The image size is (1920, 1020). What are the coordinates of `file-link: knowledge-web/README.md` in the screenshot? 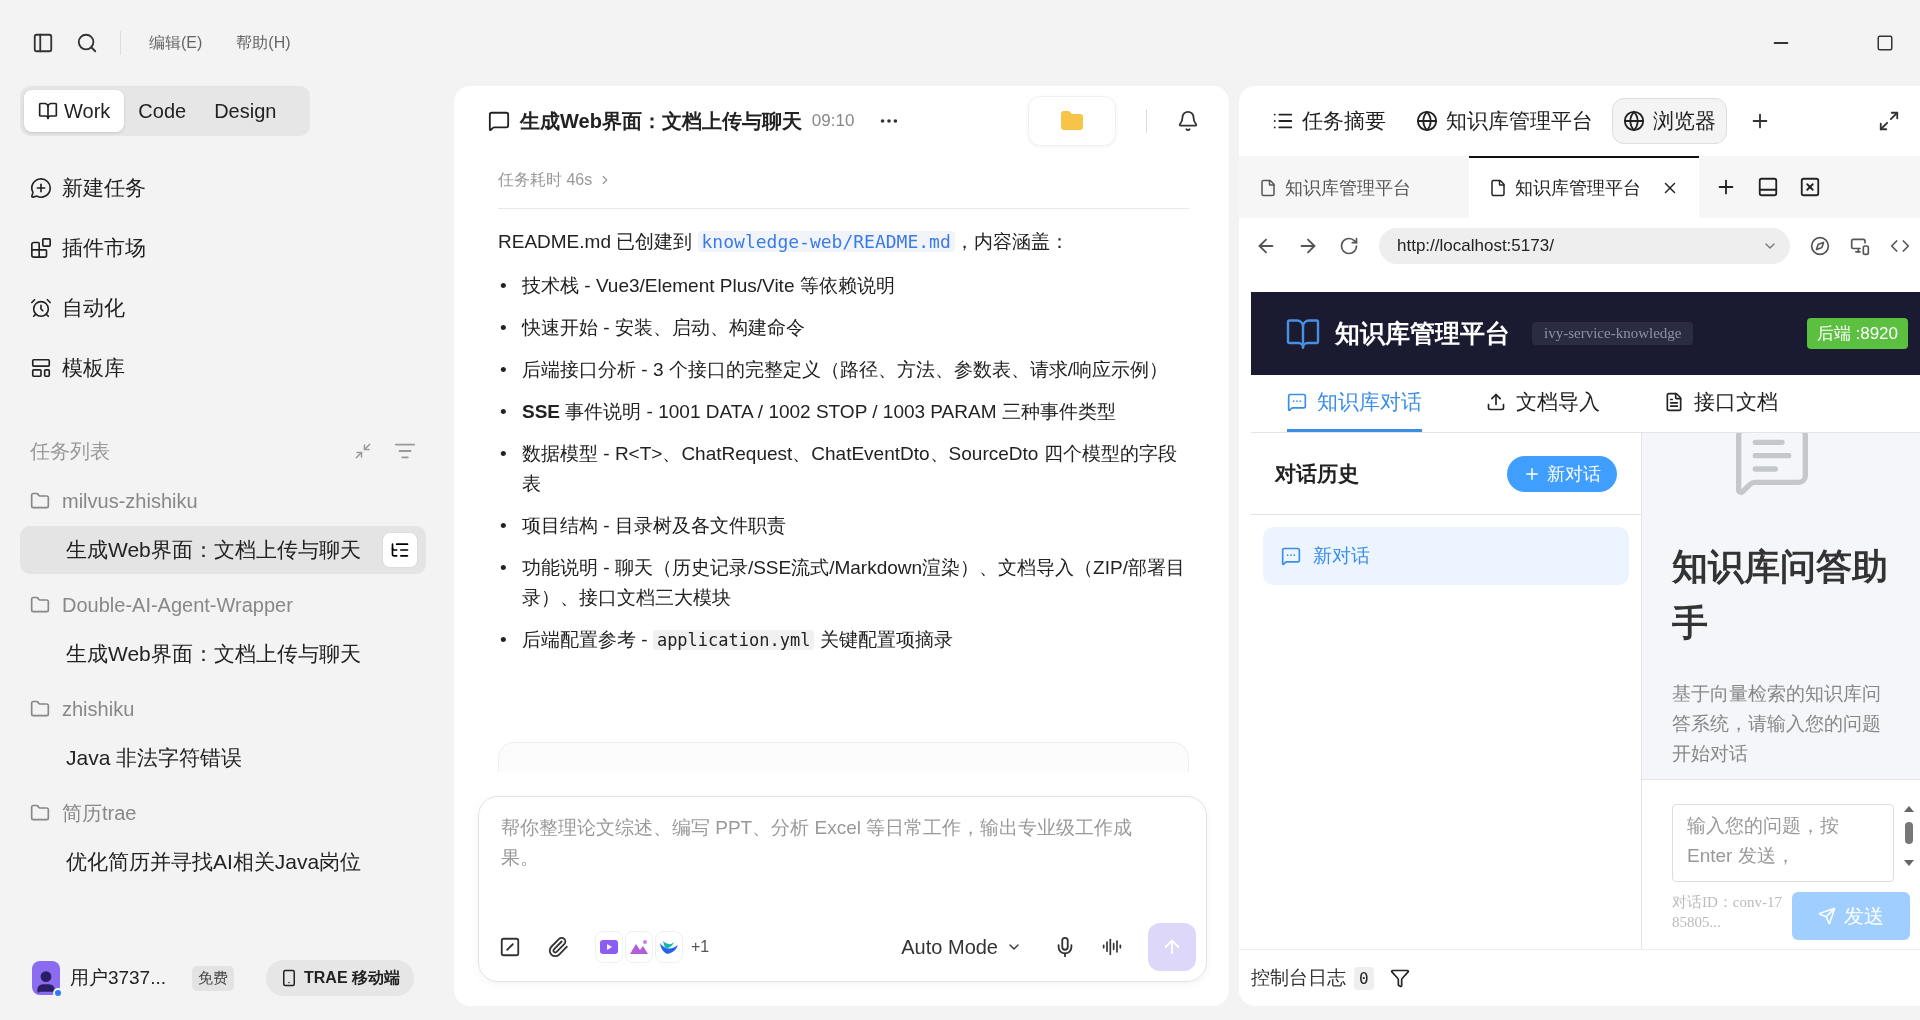 It's located at (826, 241).